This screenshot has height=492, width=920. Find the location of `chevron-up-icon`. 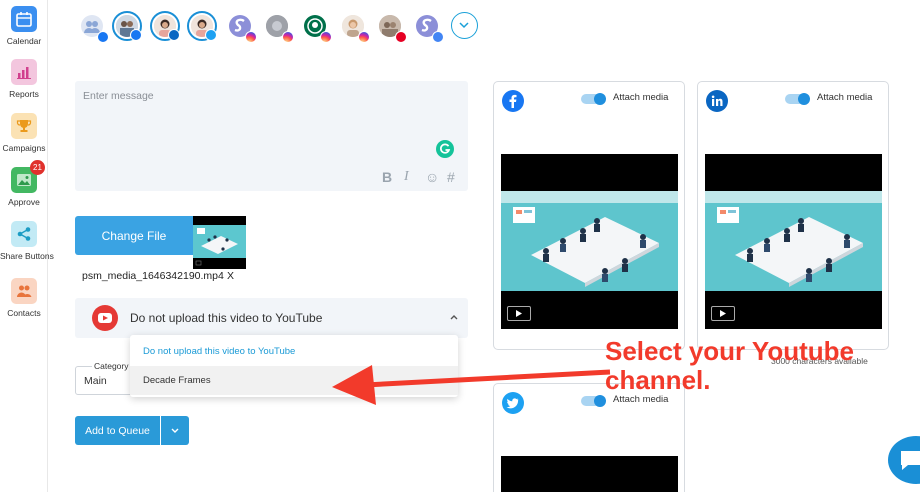

chevron-up-icon is located at coordinates (454, 317).